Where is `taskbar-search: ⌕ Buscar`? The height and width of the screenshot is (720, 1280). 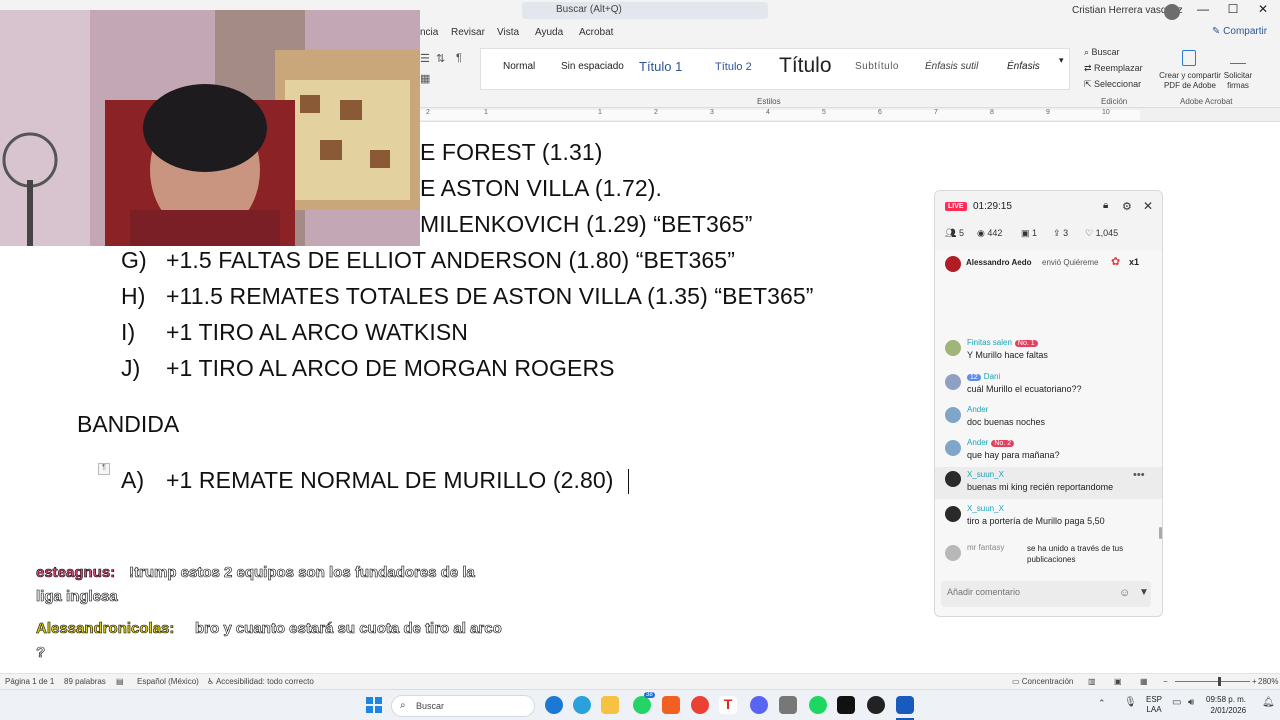
taskbar-search: ⌕ Buscar is located at coordinates (463, 706).